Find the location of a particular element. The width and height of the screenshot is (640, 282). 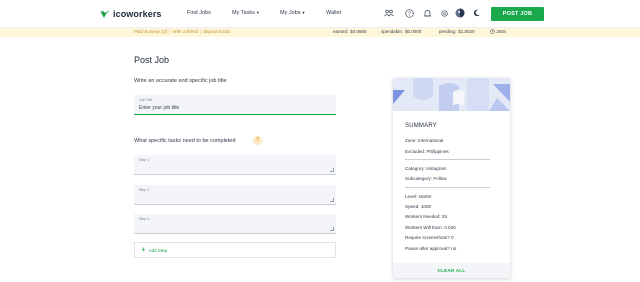

step-3-label: Step 3 is located at coordinates (144, 219).